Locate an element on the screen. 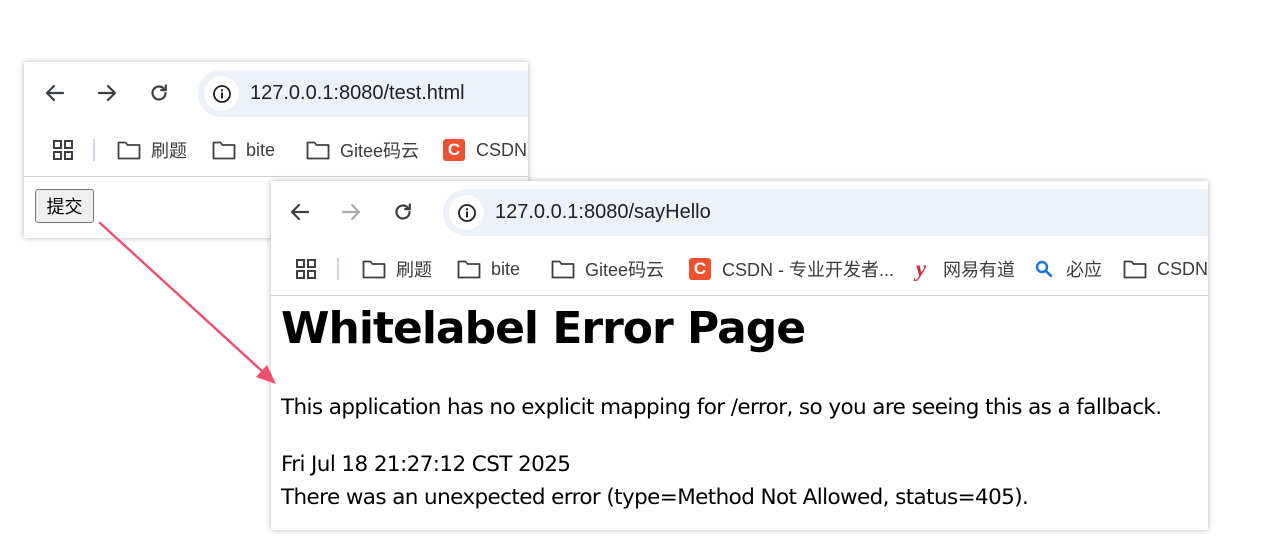 This screenshot has width=1280, height=560. address-bar: 127.0.0.1:8080/test.html is located at coordinates (363, 93).